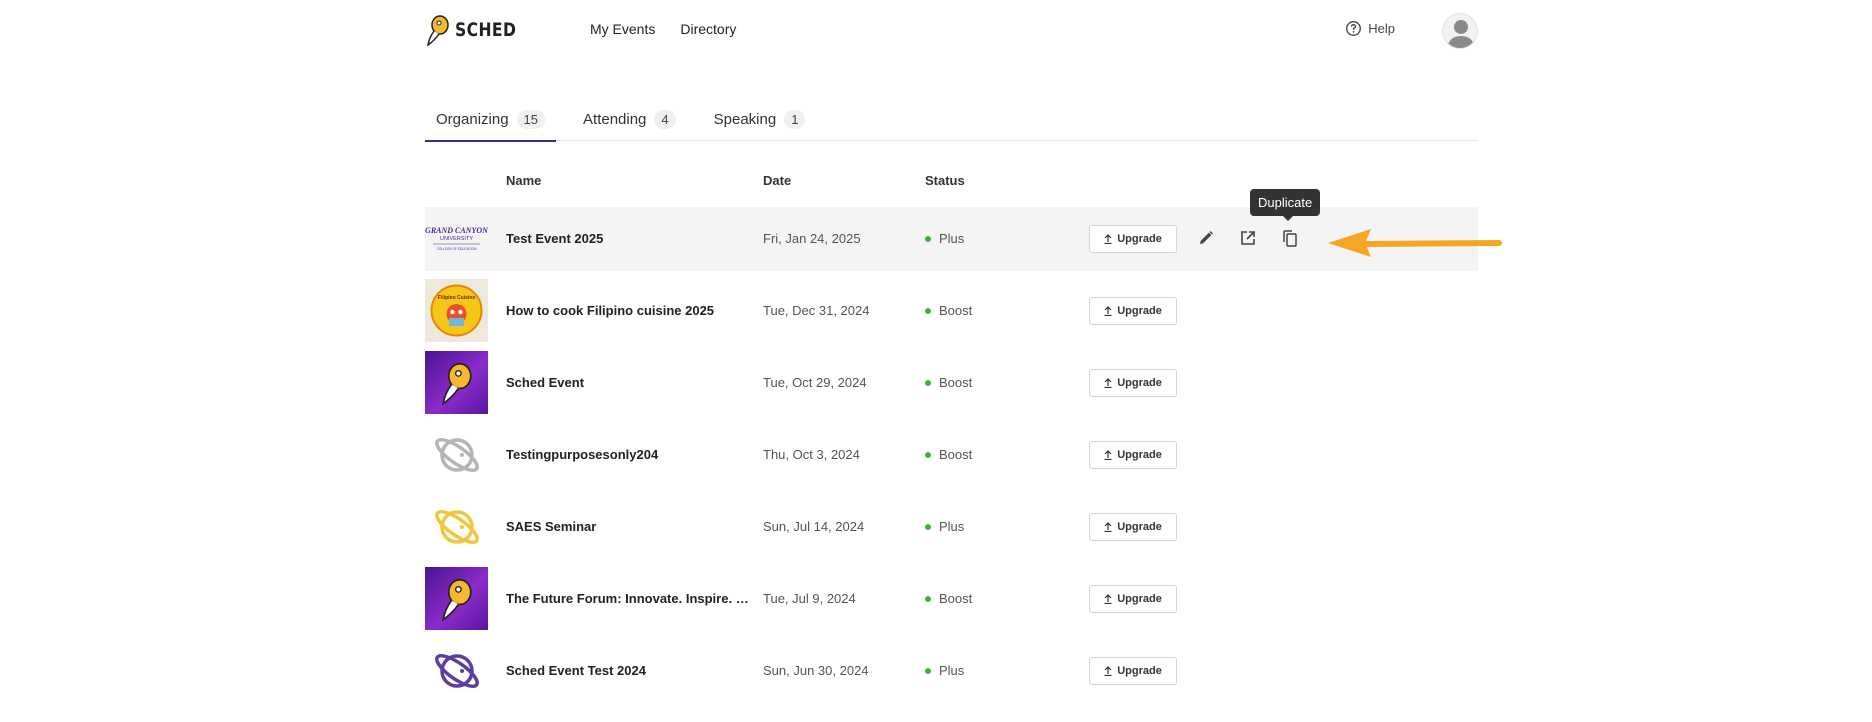 The image size is (1872, 722). I want to click on event-name: Testingpurposesonly204, so click(628, 454).